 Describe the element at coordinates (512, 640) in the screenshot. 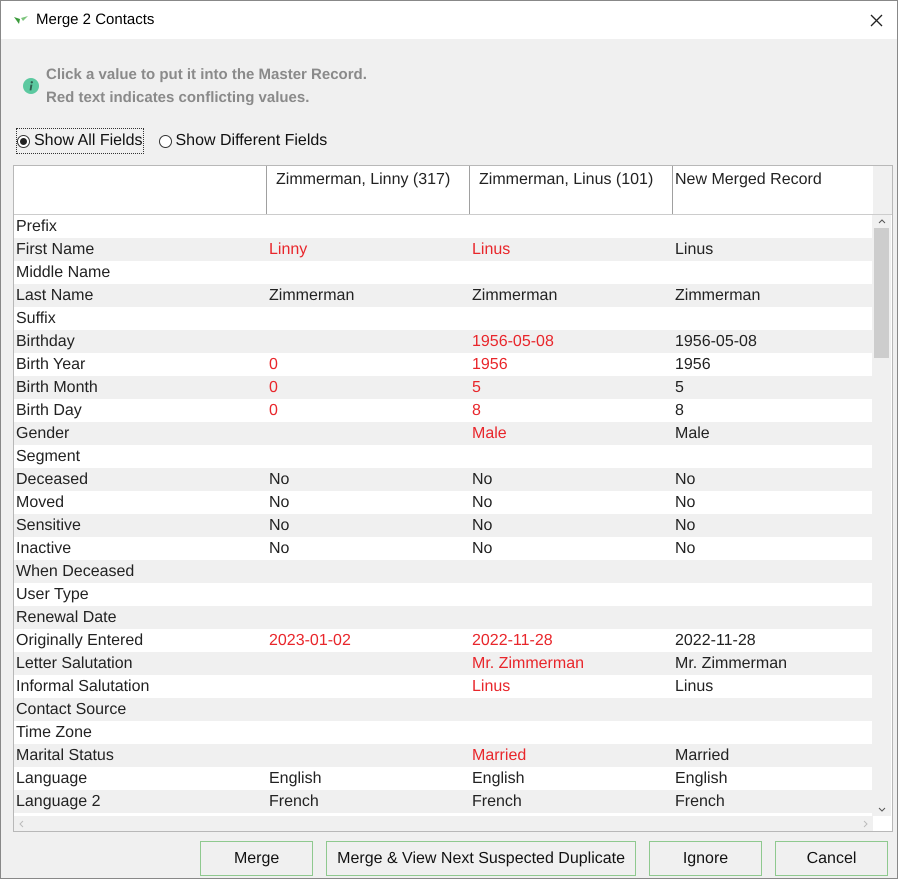

I see `table-cell: 2022-11-28` at that location.